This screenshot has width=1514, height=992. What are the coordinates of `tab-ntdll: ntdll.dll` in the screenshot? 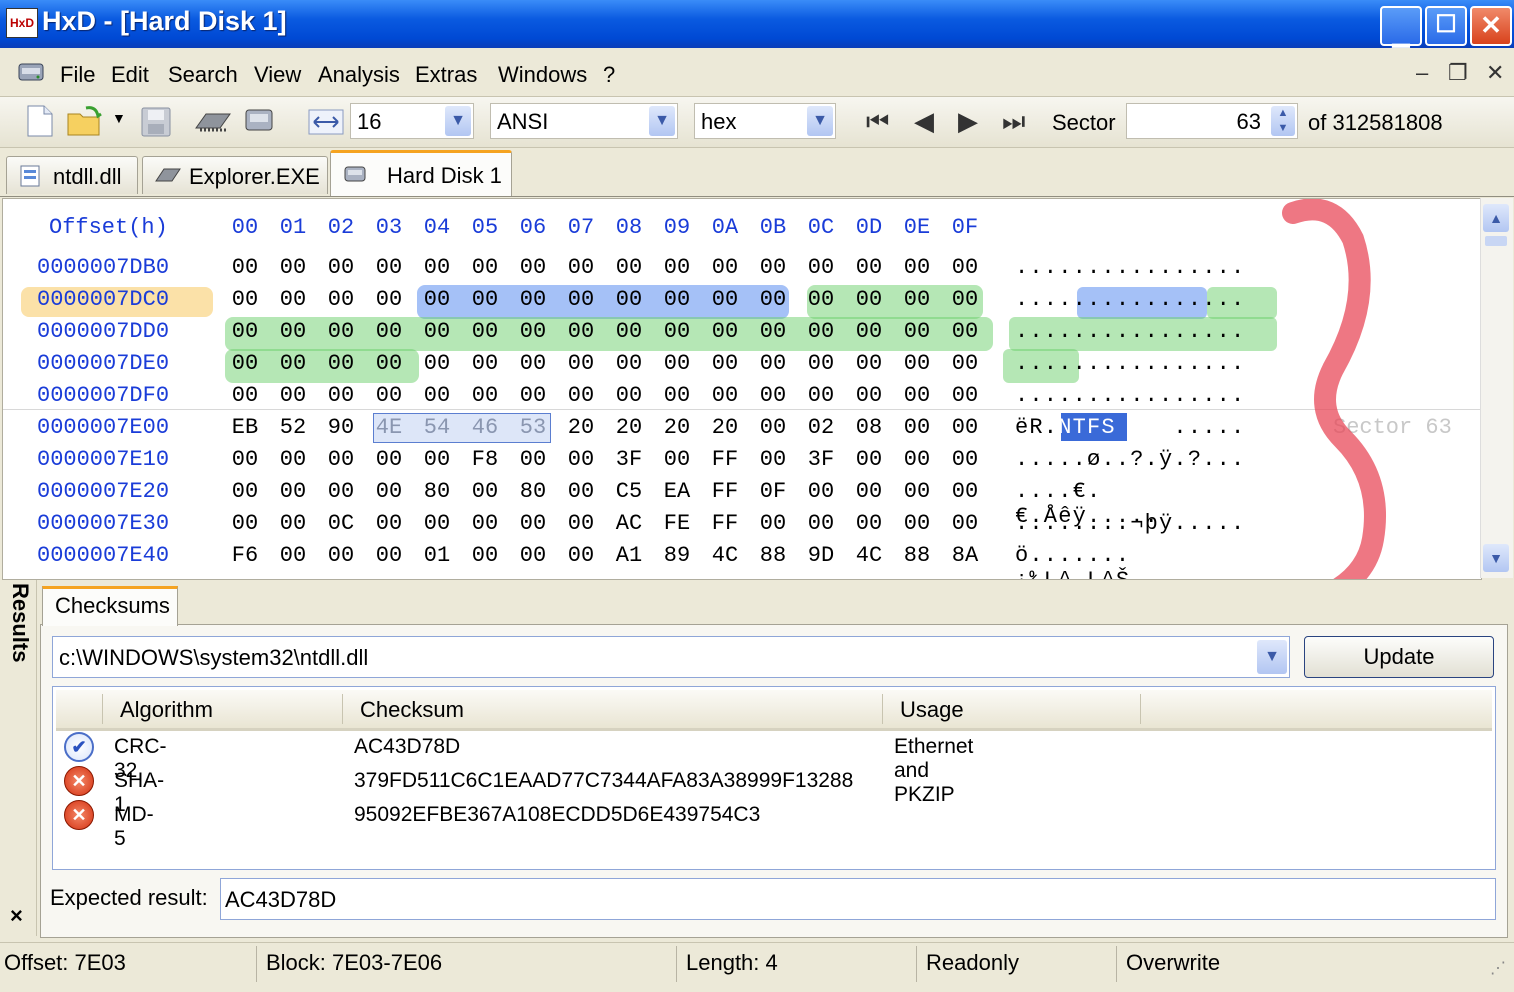 It's located at (72, 175).